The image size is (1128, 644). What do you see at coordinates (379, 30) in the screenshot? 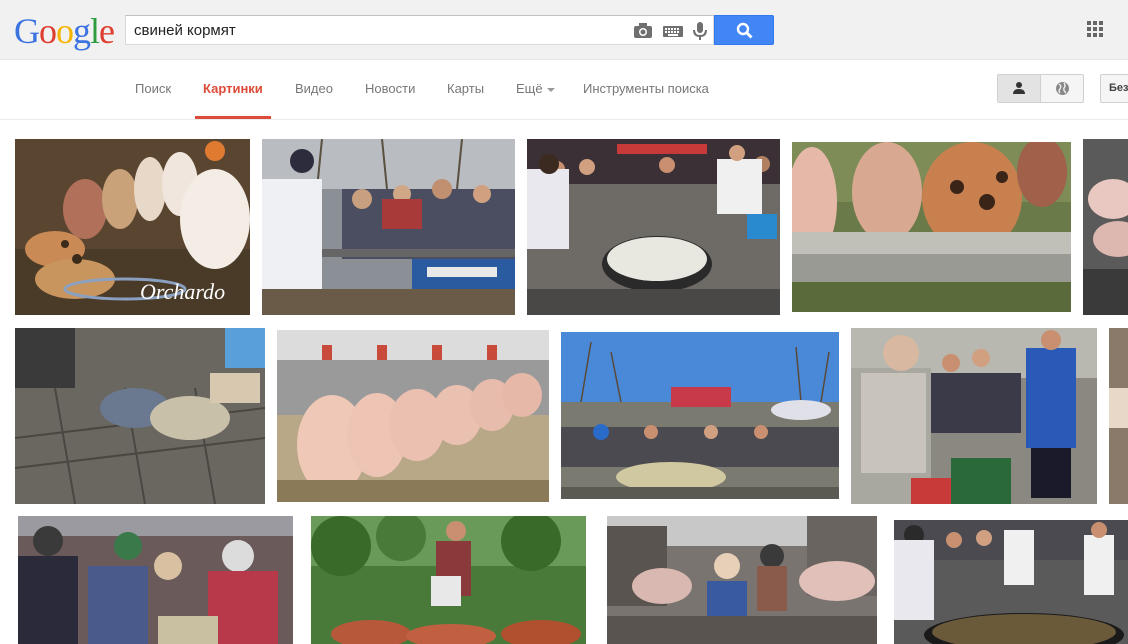
I see `search-input` at bounding box center [379, 30].